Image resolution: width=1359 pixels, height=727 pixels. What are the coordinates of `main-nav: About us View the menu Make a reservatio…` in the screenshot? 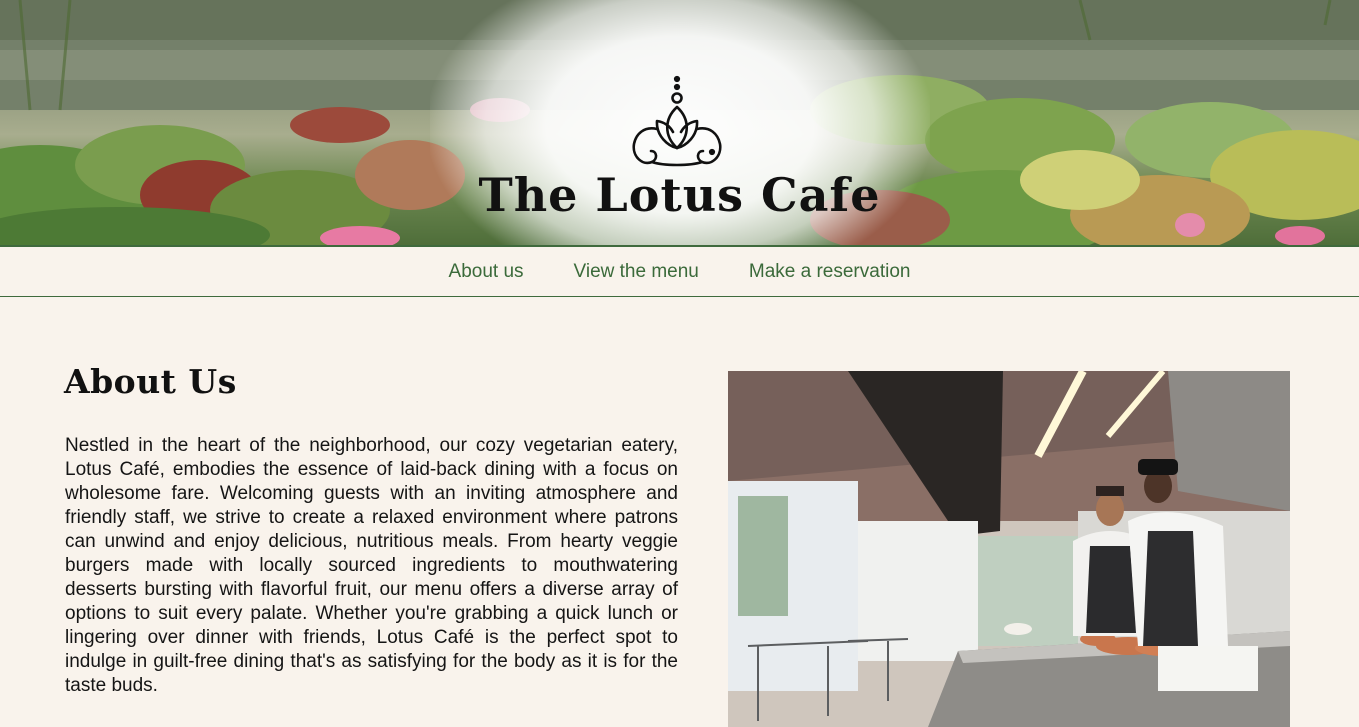 It's located at (679, 271).